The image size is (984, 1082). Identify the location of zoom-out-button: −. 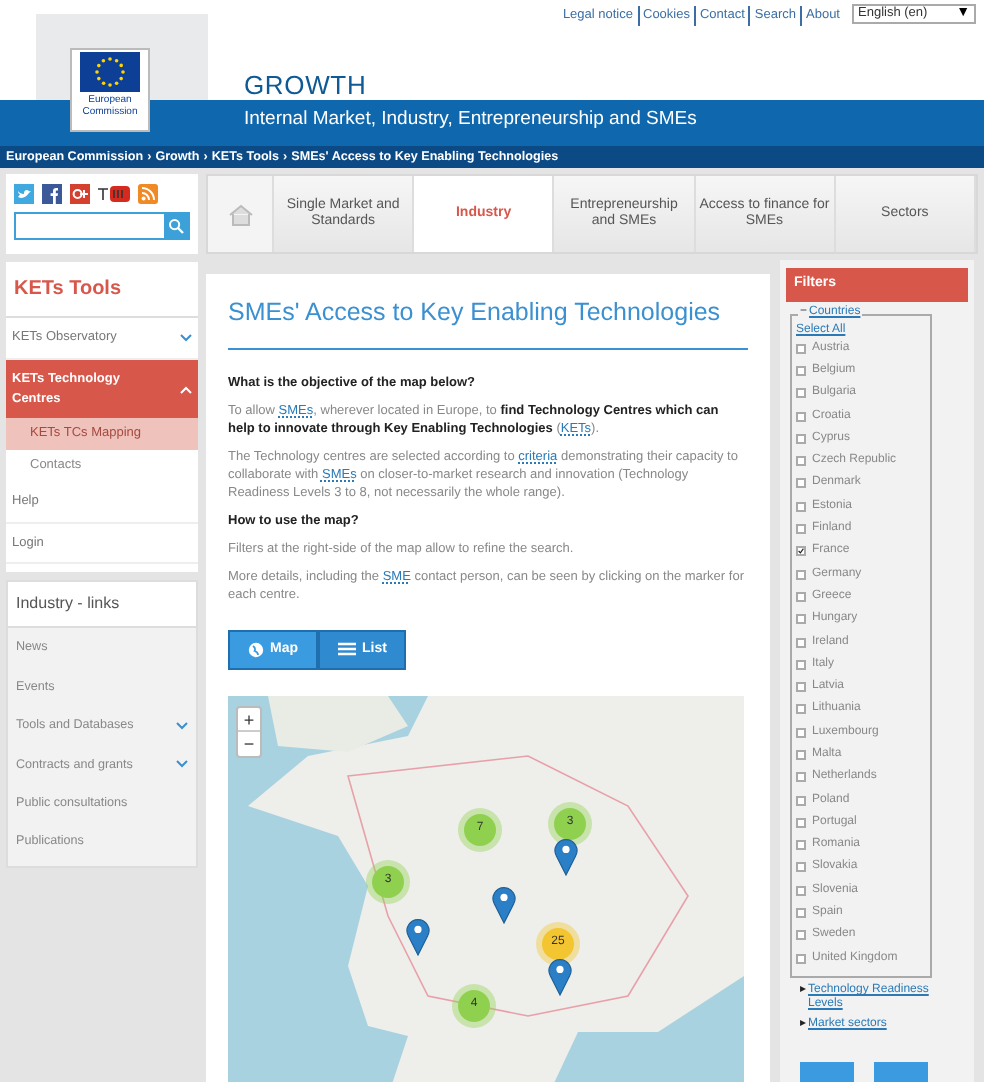
(249, 743).